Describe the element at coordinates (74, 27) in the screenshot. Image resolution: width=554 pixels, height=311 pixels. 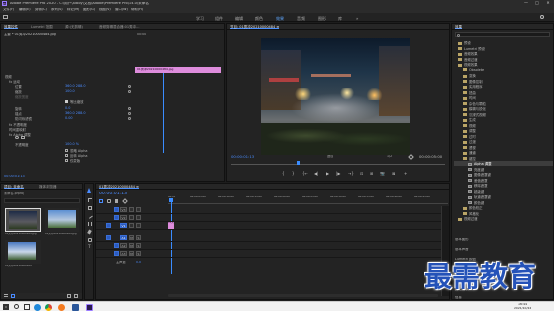
I see `tab-source: 源:(无剪辑)` at that location.